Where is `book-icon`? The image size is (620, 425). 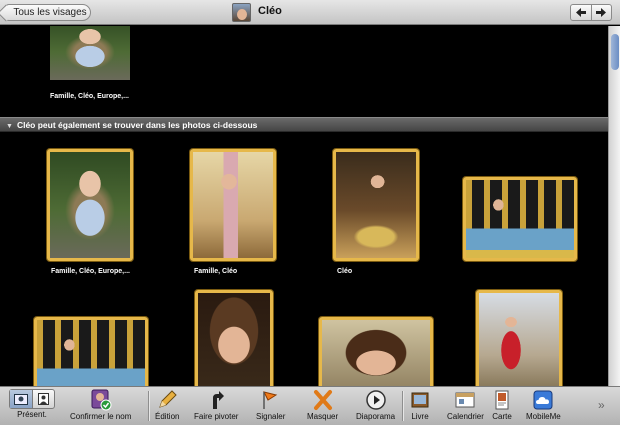
book-icon is located at coordinates (420, 400).